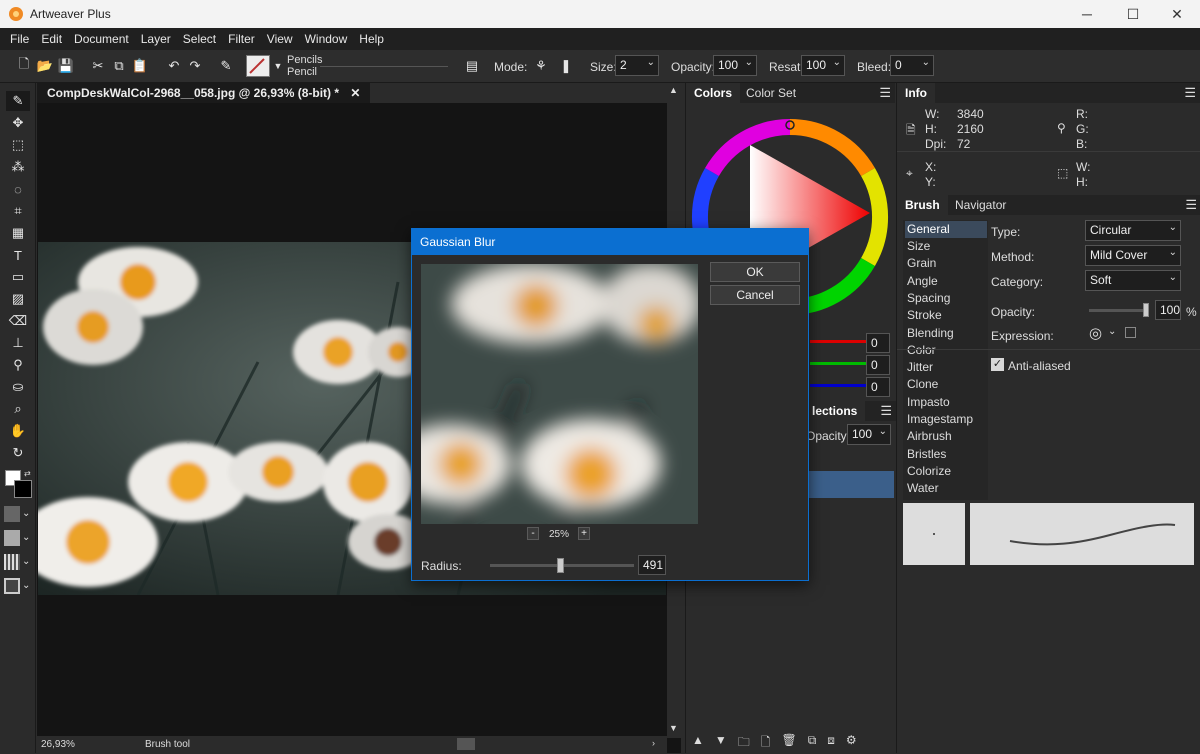 Image resolution: width=1200 pixels, height=754 pixels. I want to click on perspective-grid-icon: ▦, so click(18, 233).